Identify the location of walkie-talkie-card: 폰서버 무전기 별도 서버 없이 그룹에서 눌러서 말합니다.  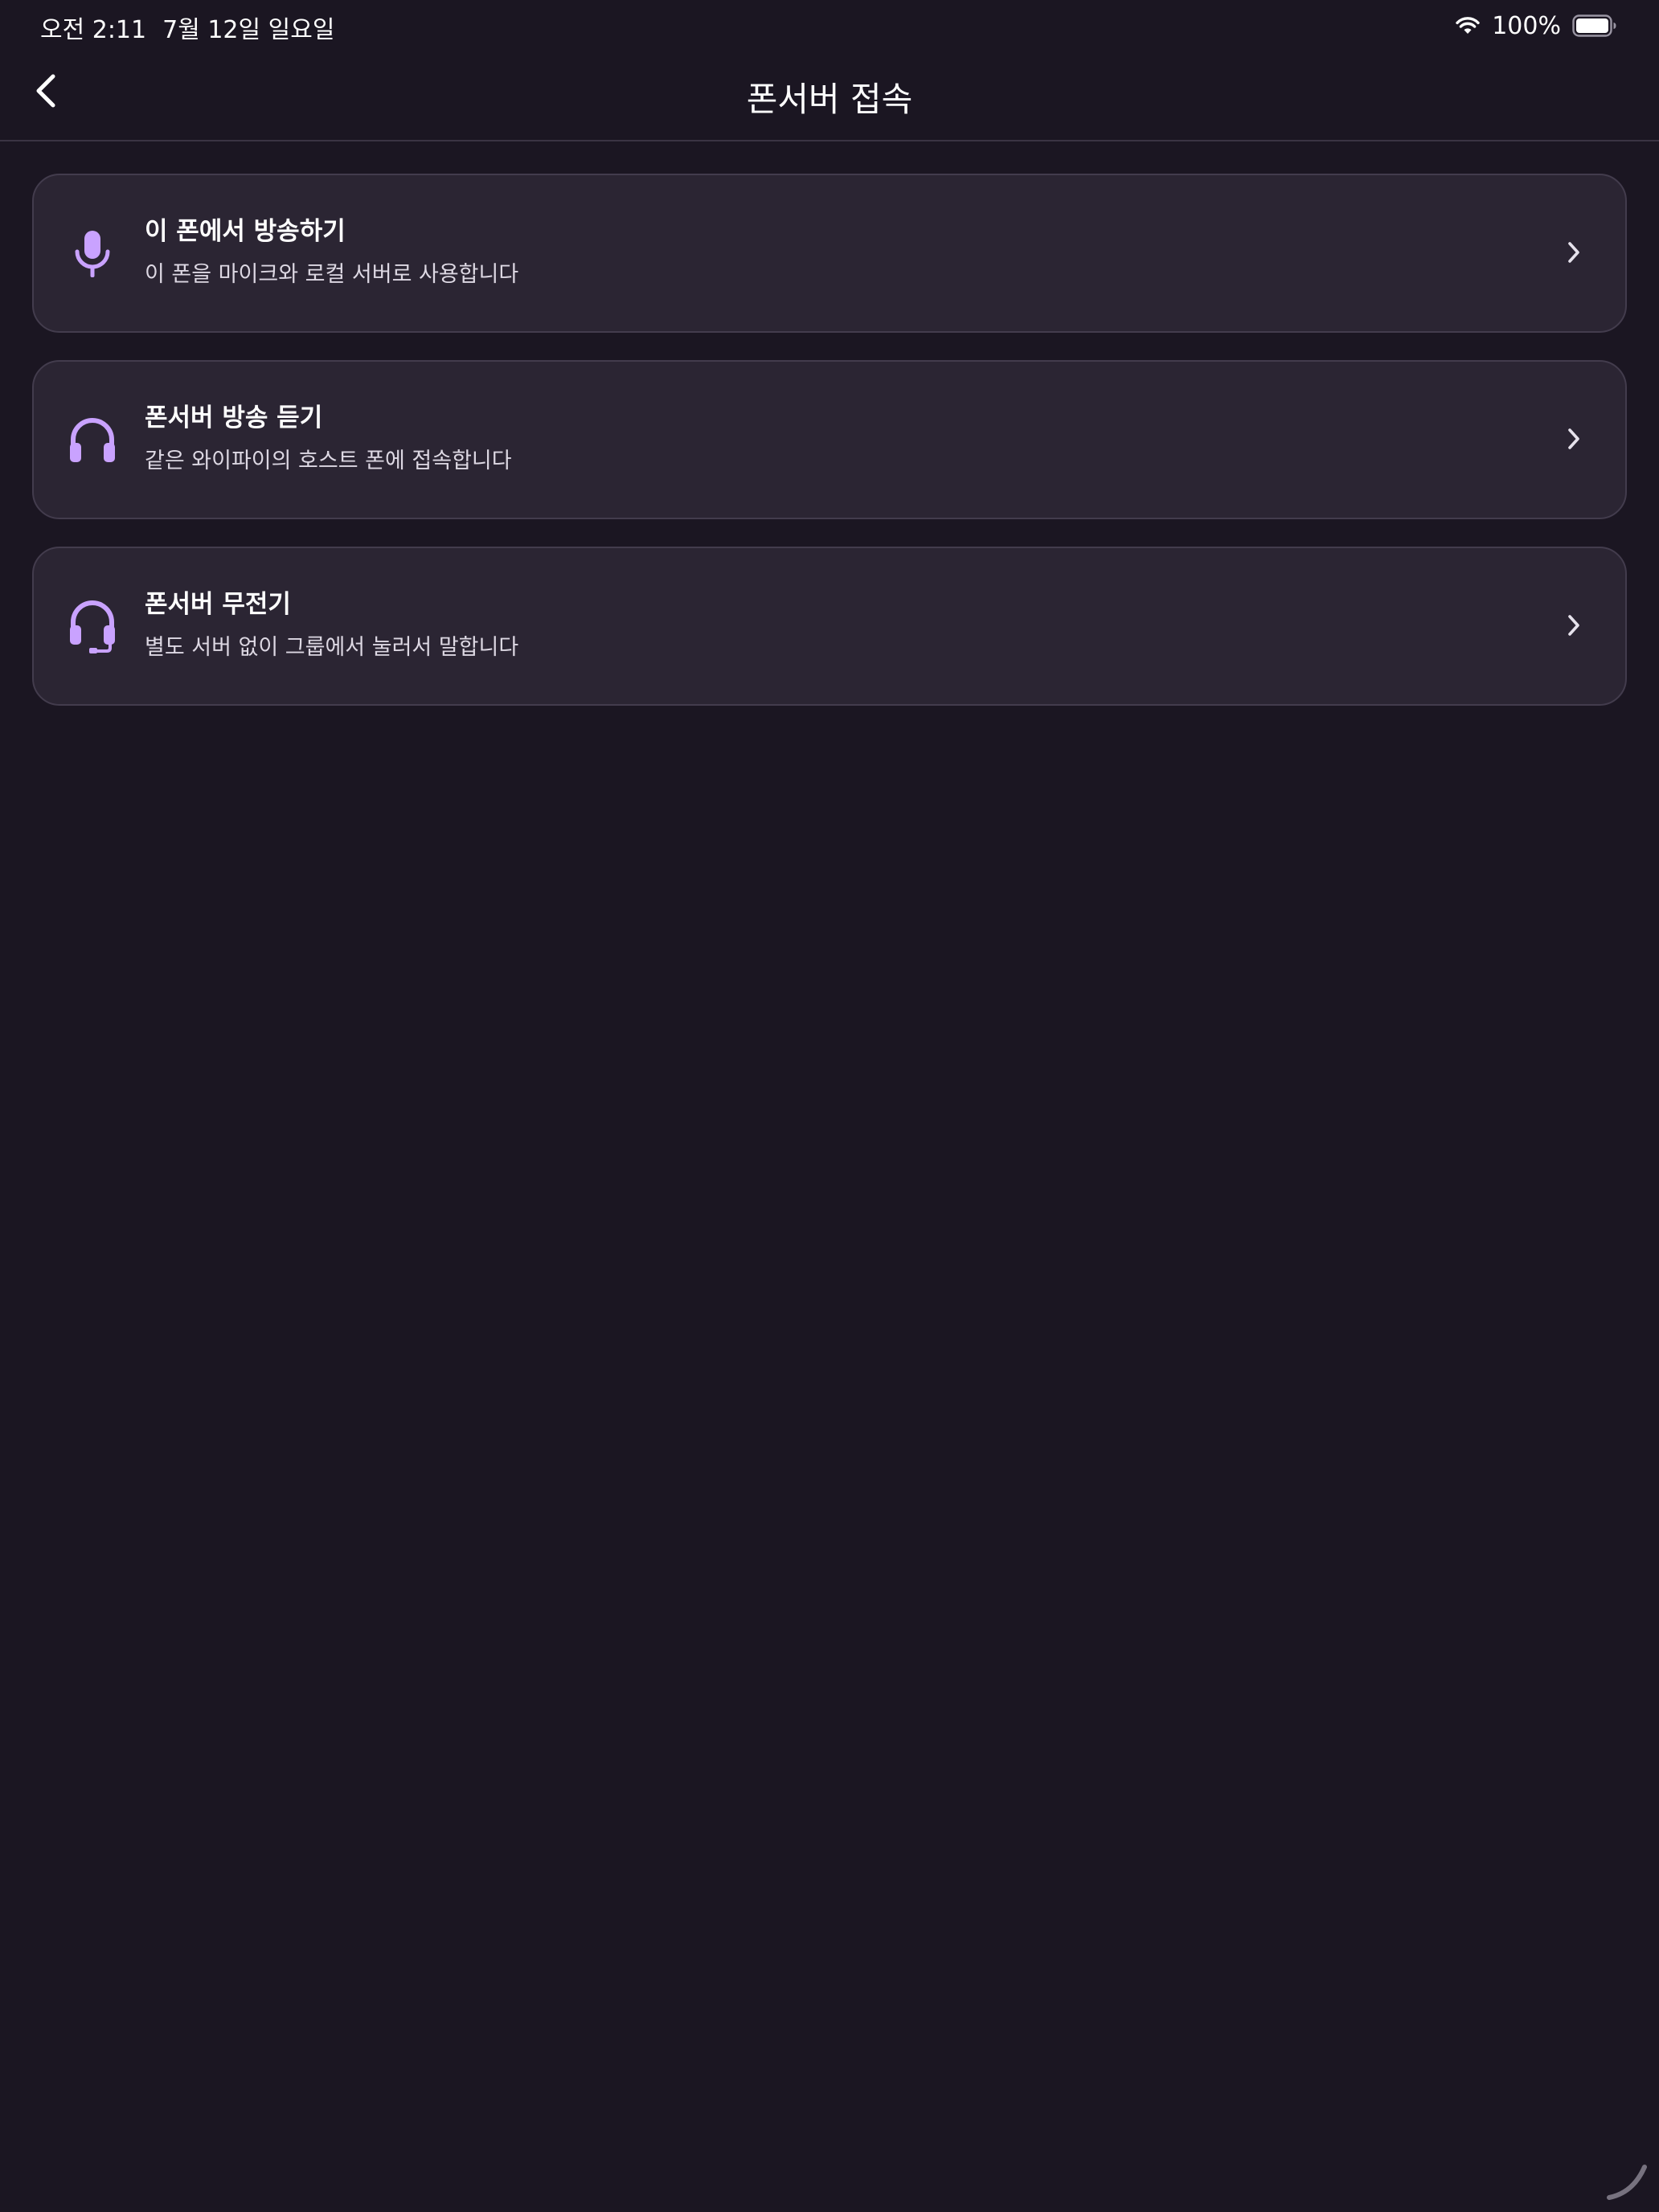
(829, 626).